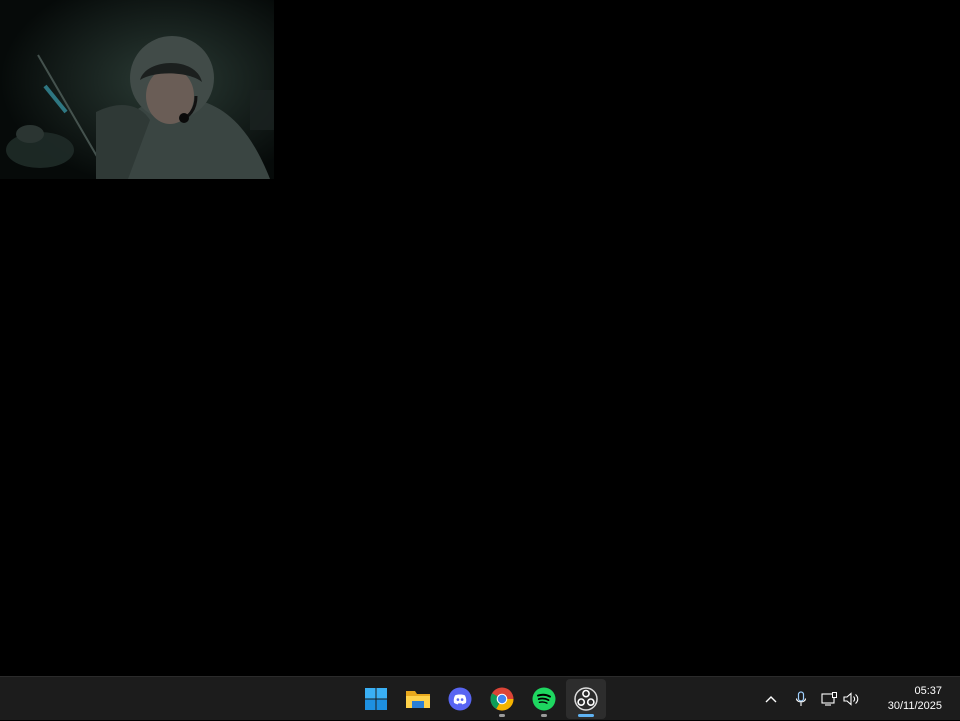 This screenshot has width=960, height=721. I want to click on network-button, so click(829, 699).